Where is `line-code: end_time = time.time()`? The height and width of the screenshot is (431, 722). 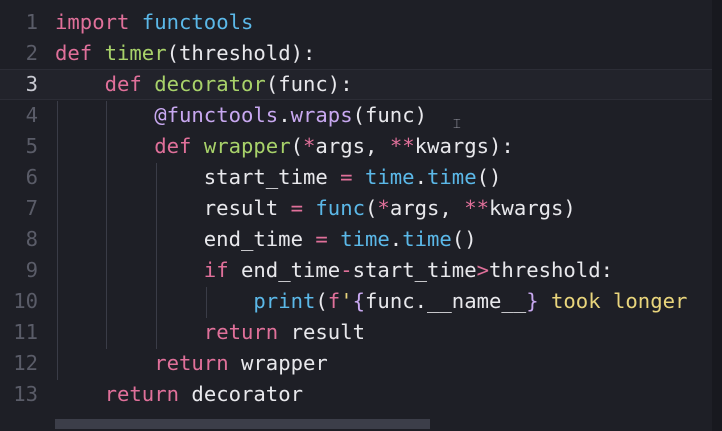
line-code: end_time = time.time() is located at coordinates (266, 239).